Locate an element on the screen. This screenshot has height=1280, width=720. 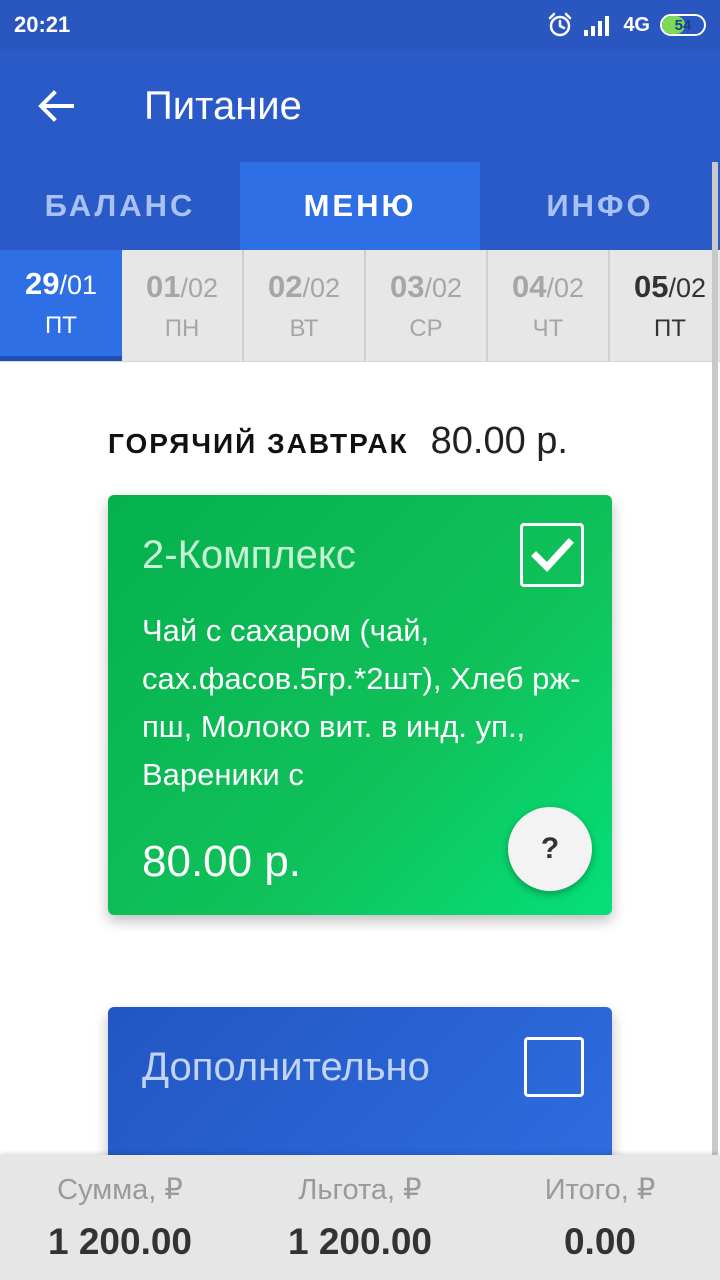
date-item-01-02: 01/02 ПН is located at coordinates (183, 305).